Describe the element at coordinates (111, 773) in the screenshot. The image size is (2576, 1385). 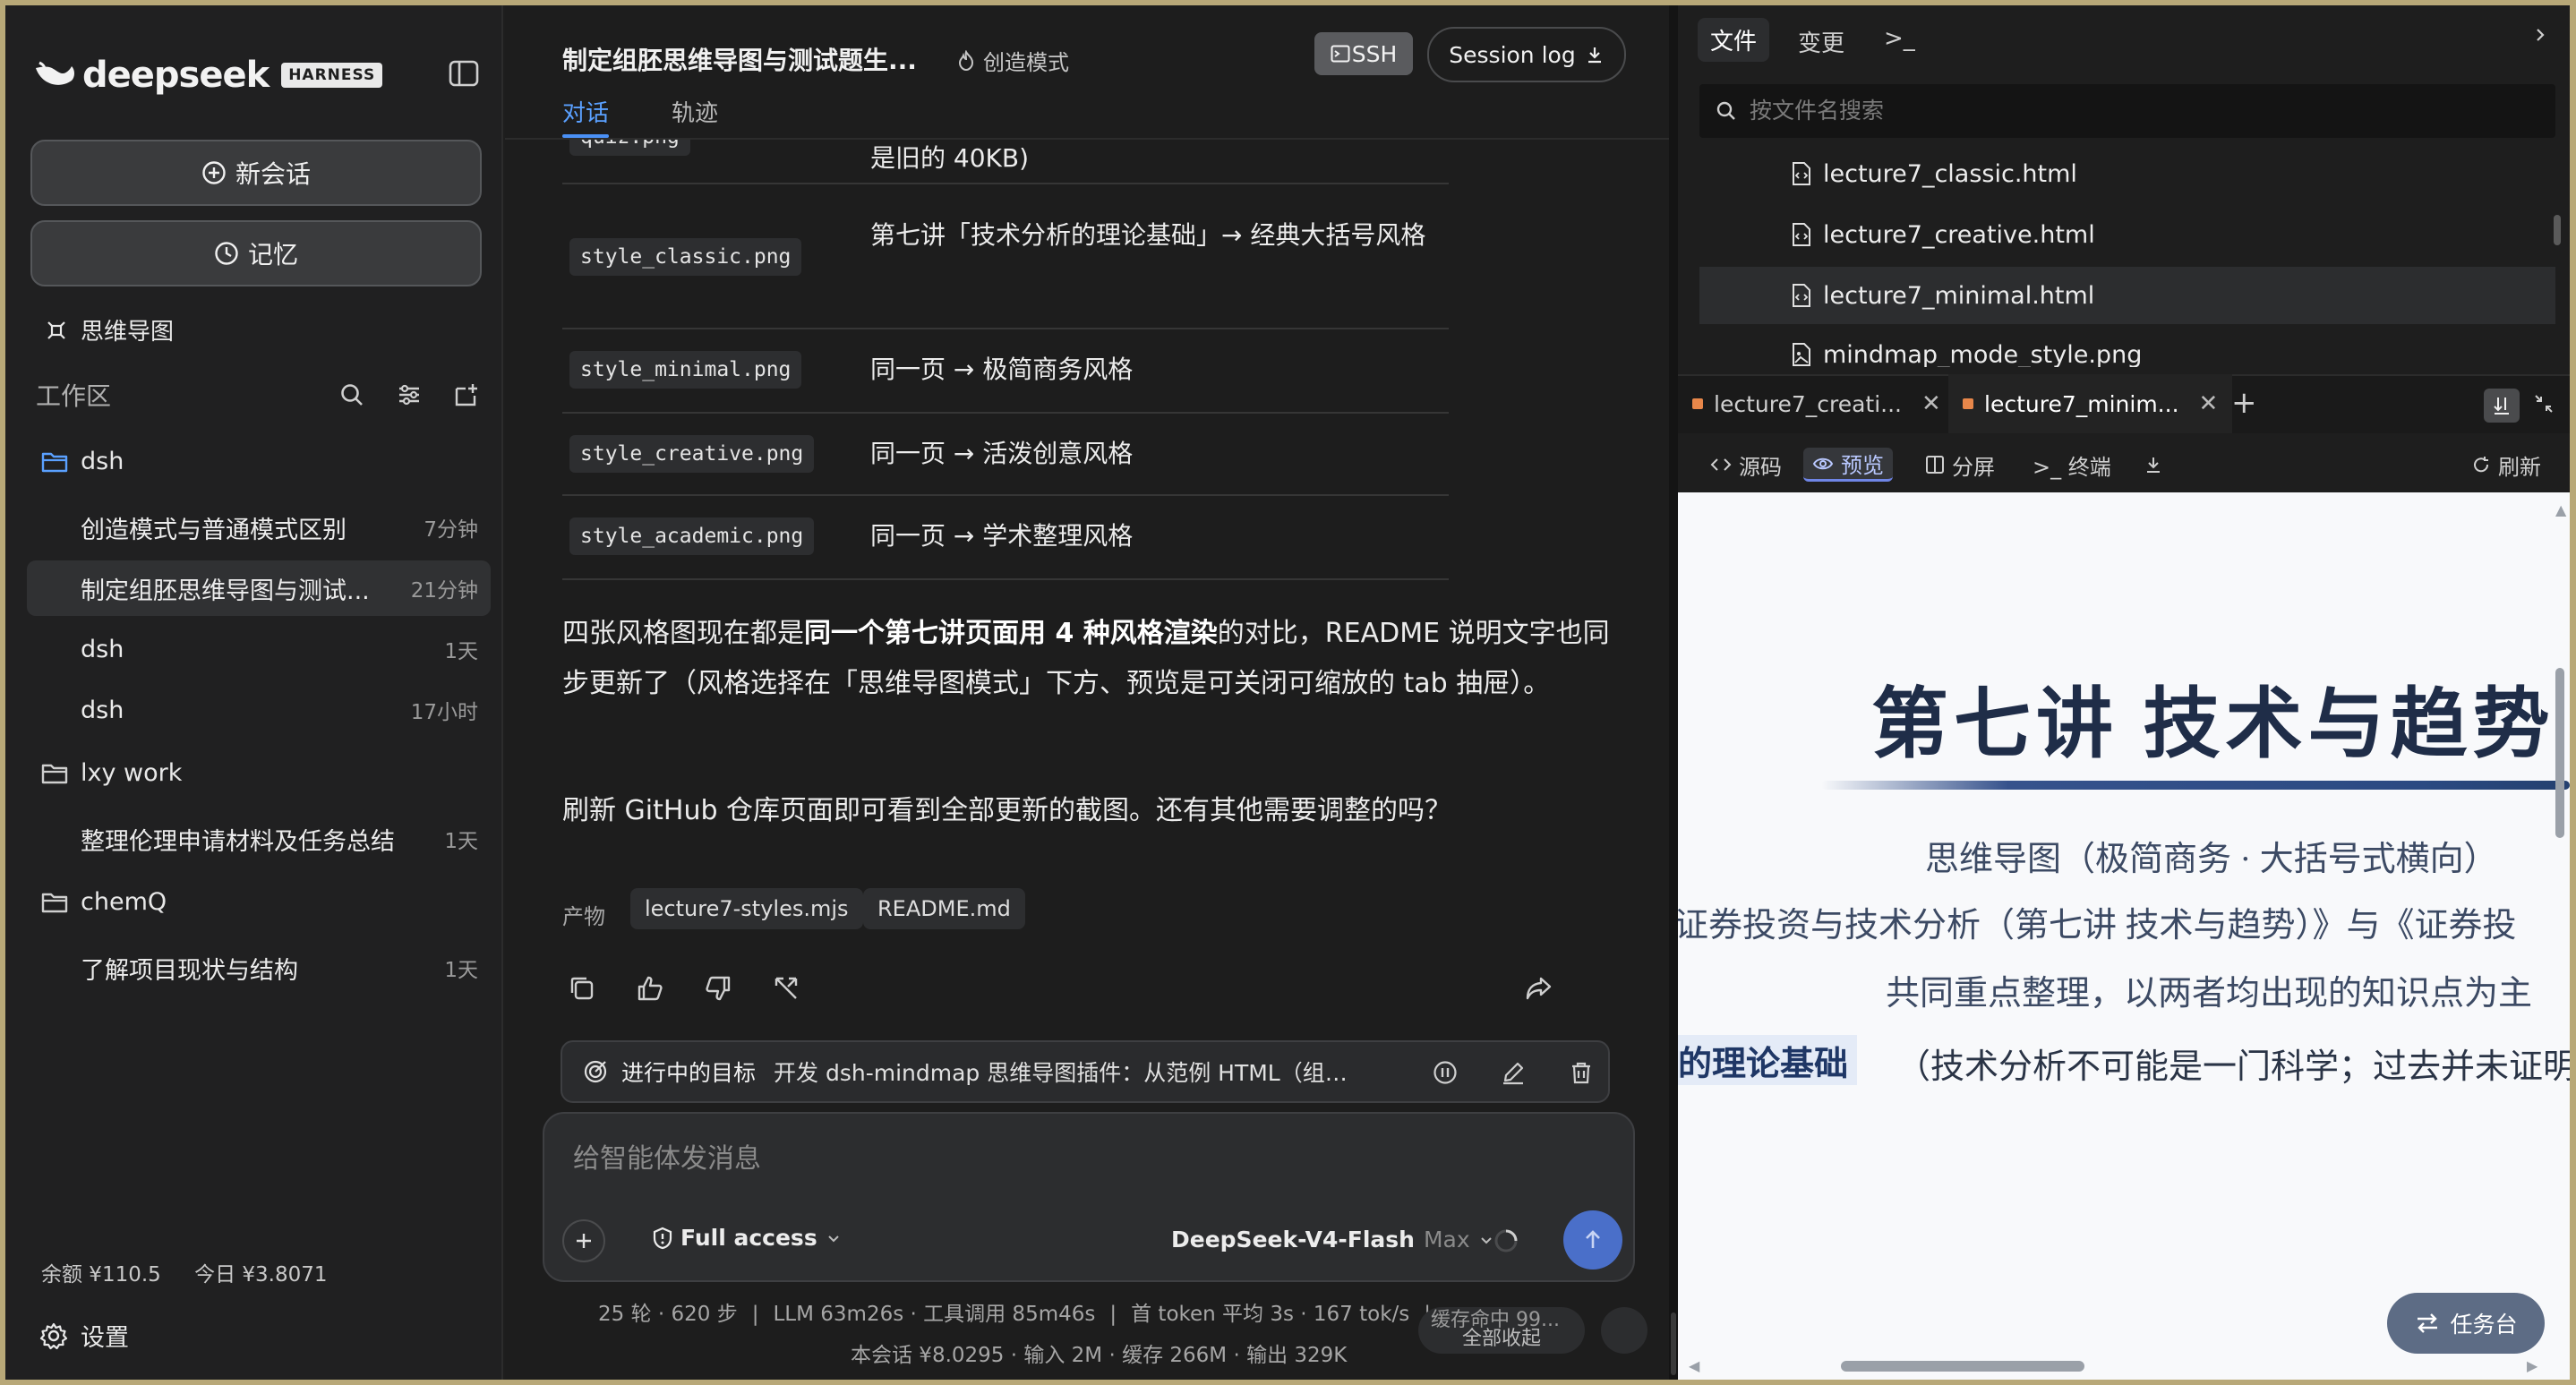
I see `folder-lxy-work: lxy work` at that location.